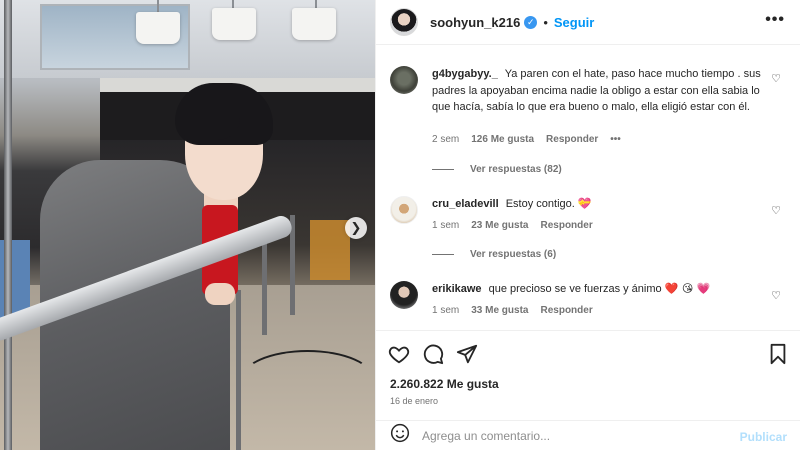  I want to click on comment-emoji: 💝, so click(584, 203).